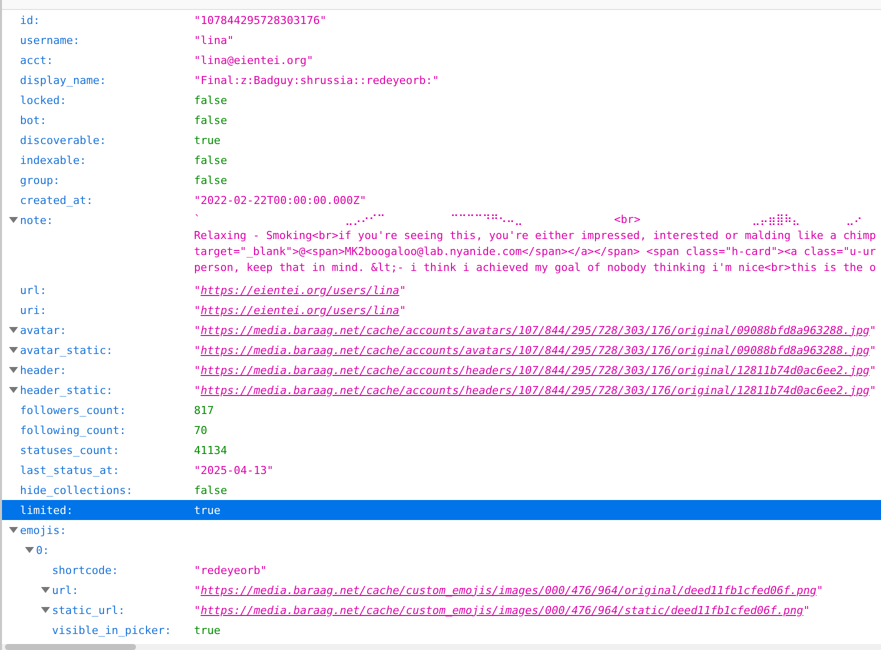 The height and width of the screenshot is (650, 881). I want to click on json-key: avatar:, so click(43, 330).